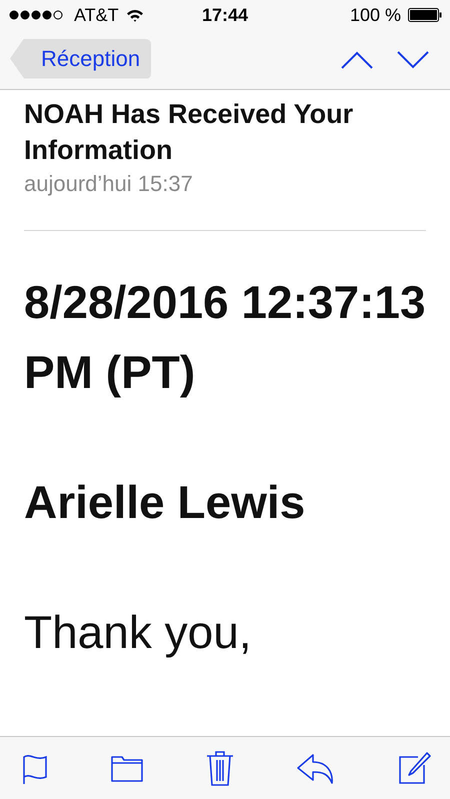 The width and height of the screenshot is (450, 799). What do you see at coordinates (135, 15) in the screenshot?
I see `wifi-icon` at bounding box center [135, 15].